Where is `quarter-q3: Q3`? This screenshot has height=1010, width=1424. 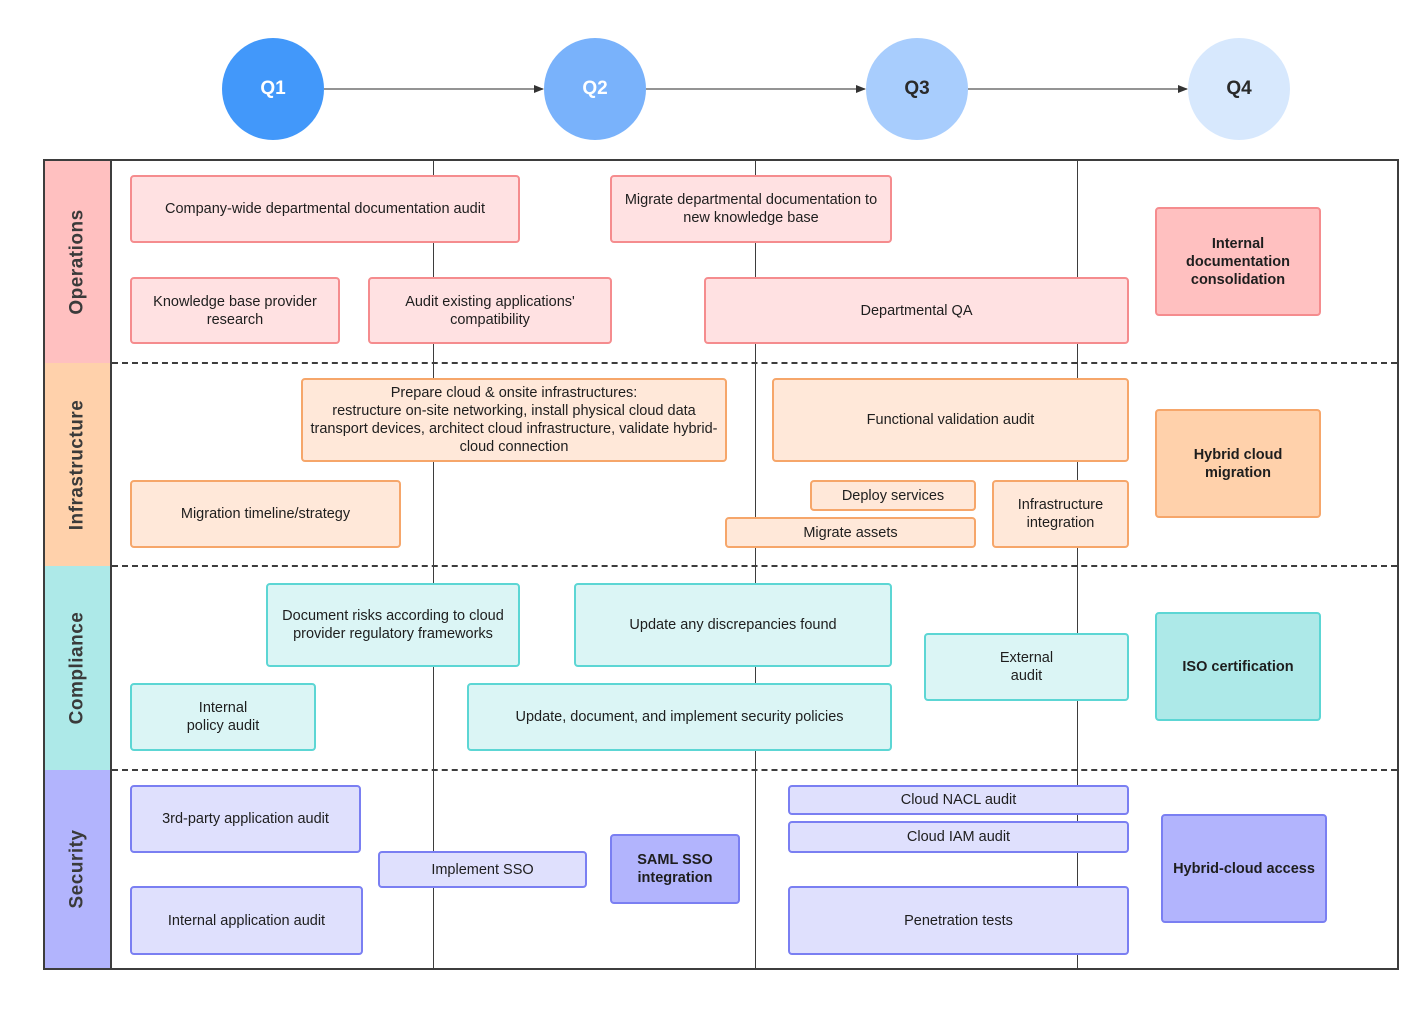
quarter-q3: Q3 is located at coordinates (917, 89).